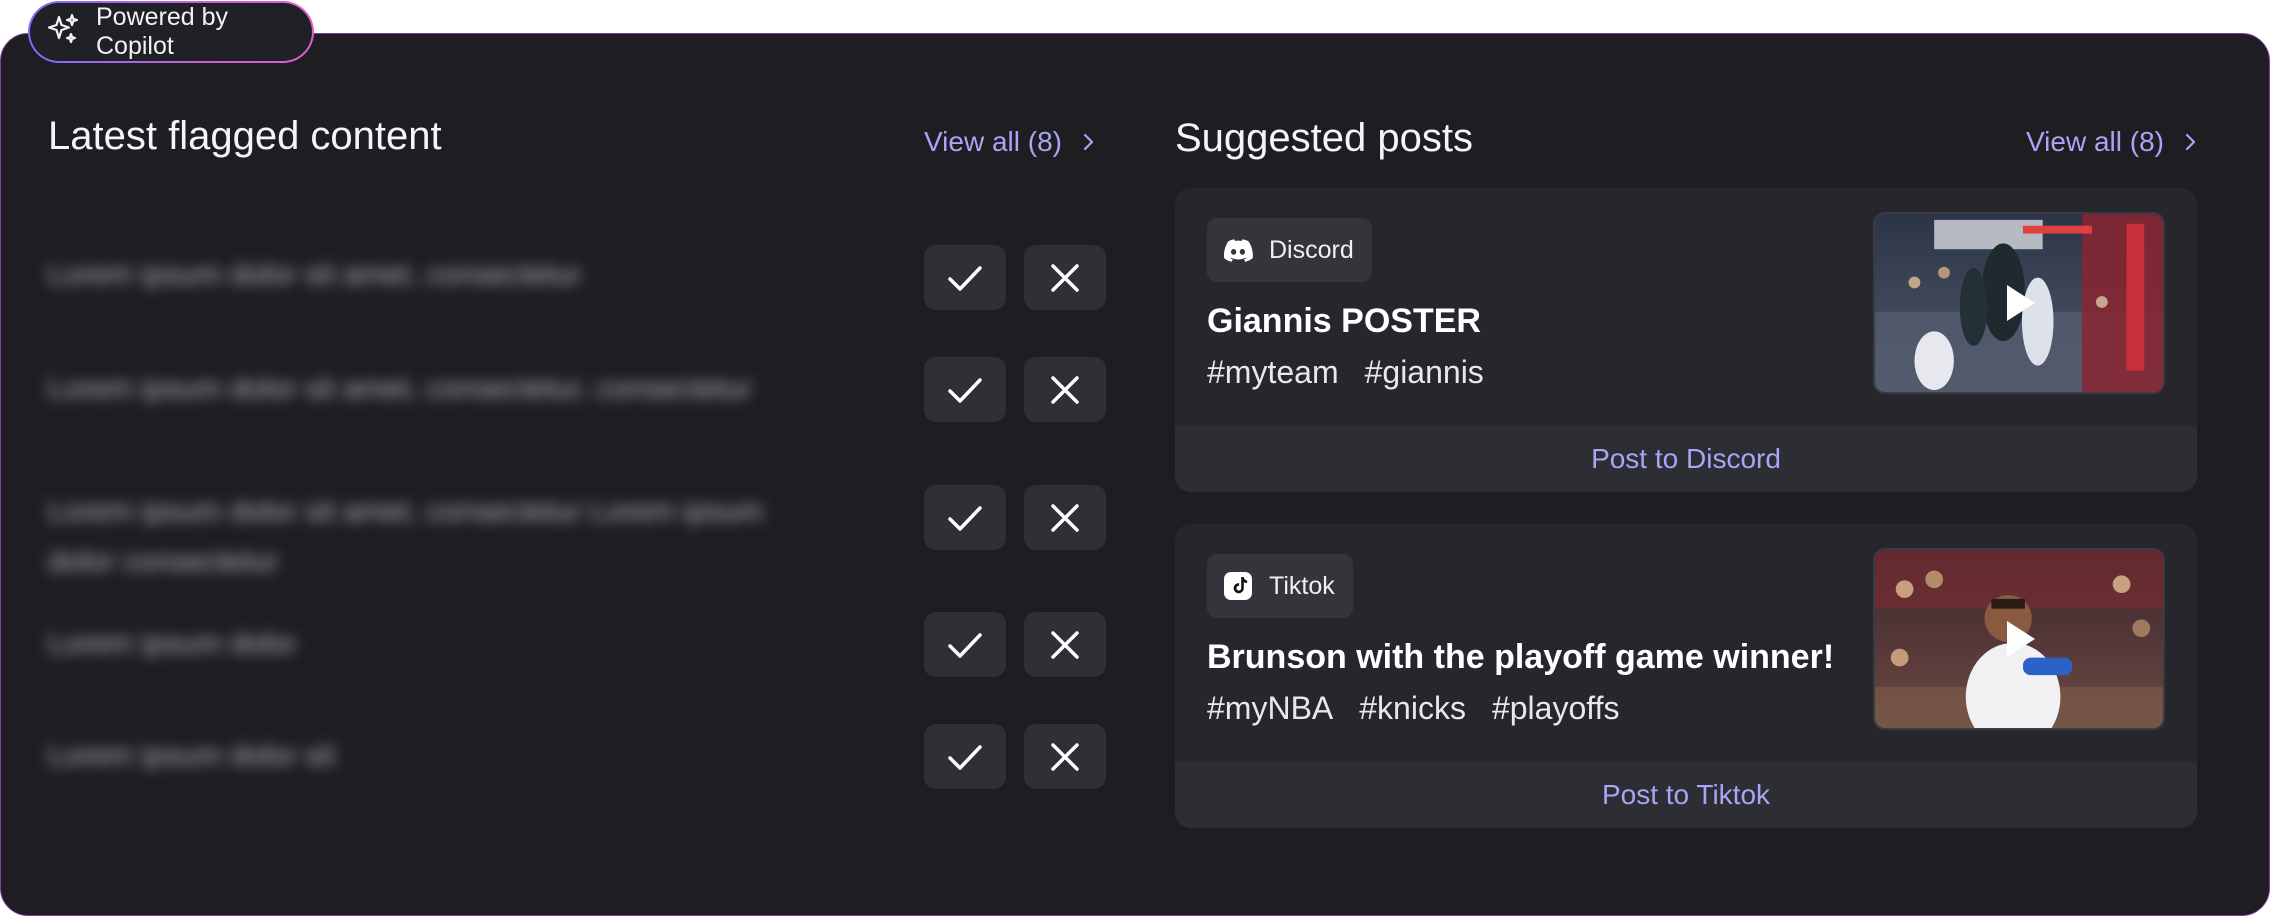  What do you see at coordinates (162, 31) in the screenshot?
I see `badge-label: Powered by Copilot` at bounding box center [162, 31].